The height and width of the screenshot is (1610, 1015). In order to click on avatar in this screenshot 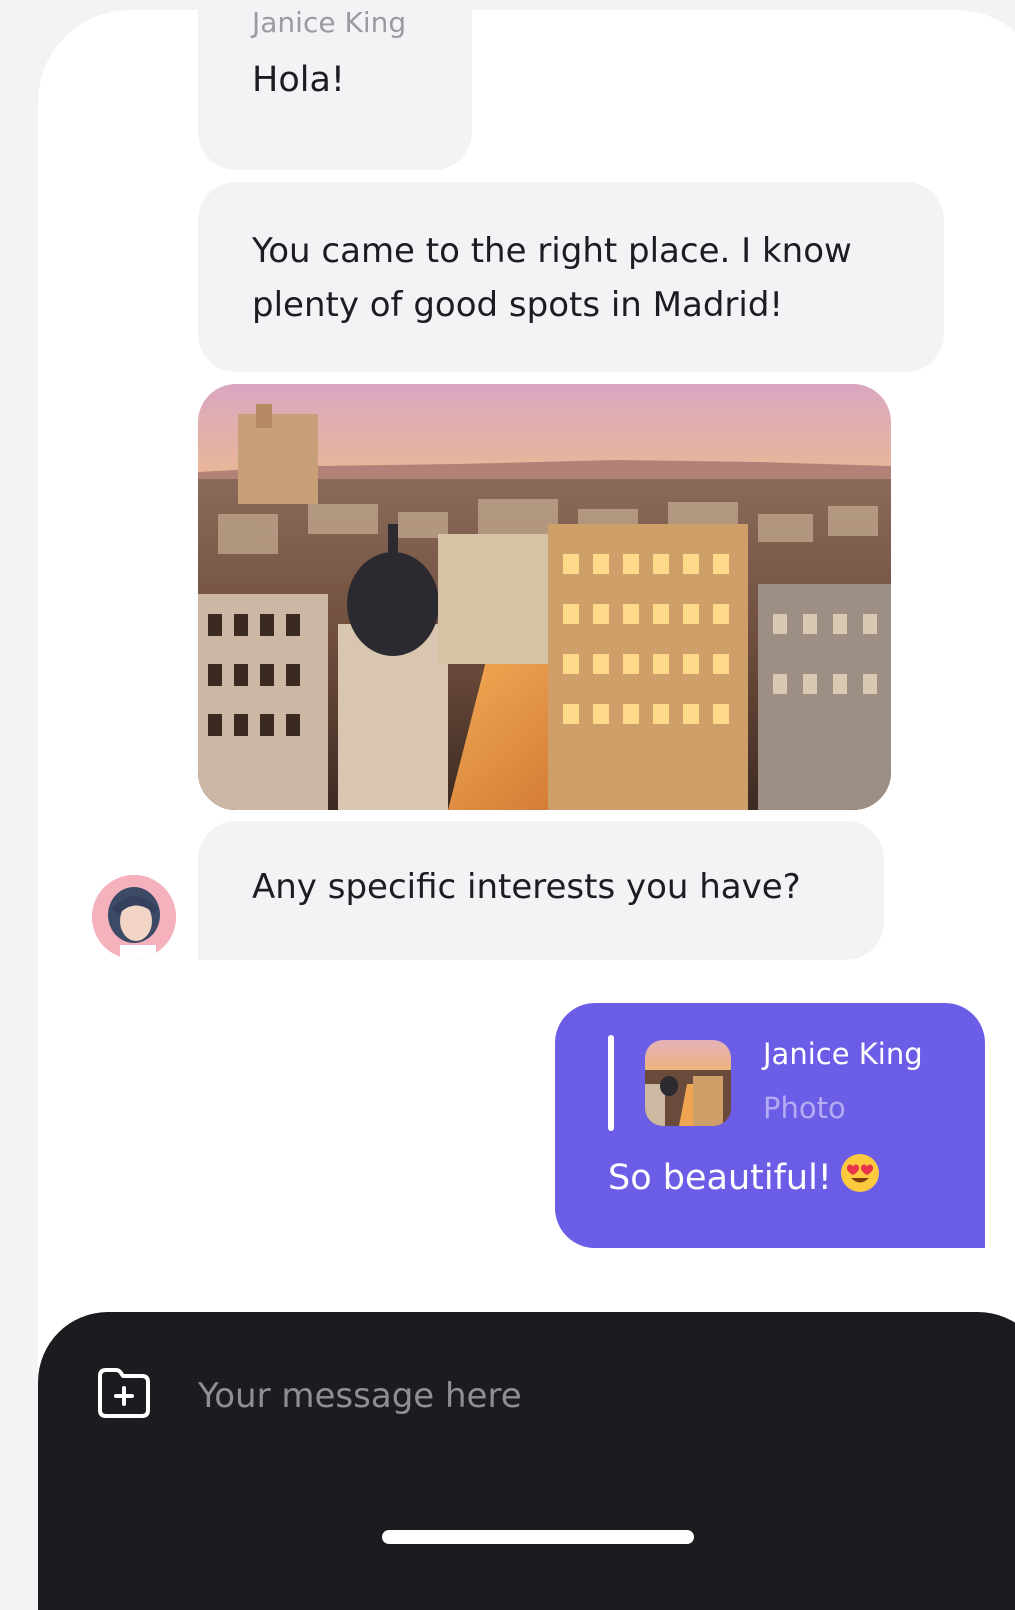, I will do `click(134, 917)`.